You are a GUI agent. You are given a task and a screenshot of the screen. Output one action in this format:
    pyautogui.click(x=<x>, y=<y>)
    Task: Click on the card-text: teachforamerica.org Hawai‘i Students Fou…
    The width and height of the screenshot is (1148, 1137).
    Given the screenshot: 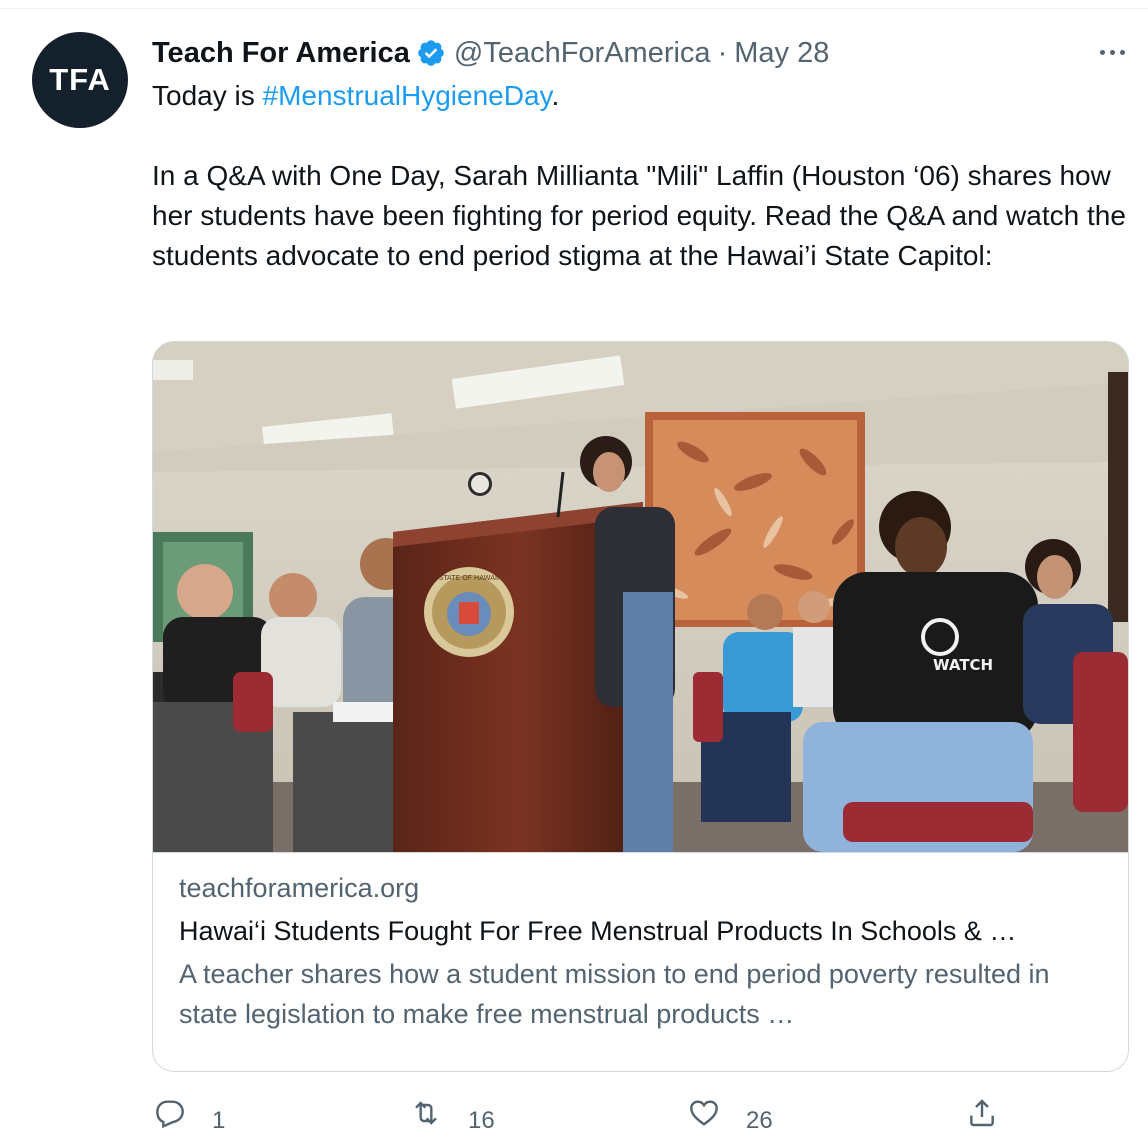 What is the action you would take?
    pyautogui.click(x=644, y=952)
    